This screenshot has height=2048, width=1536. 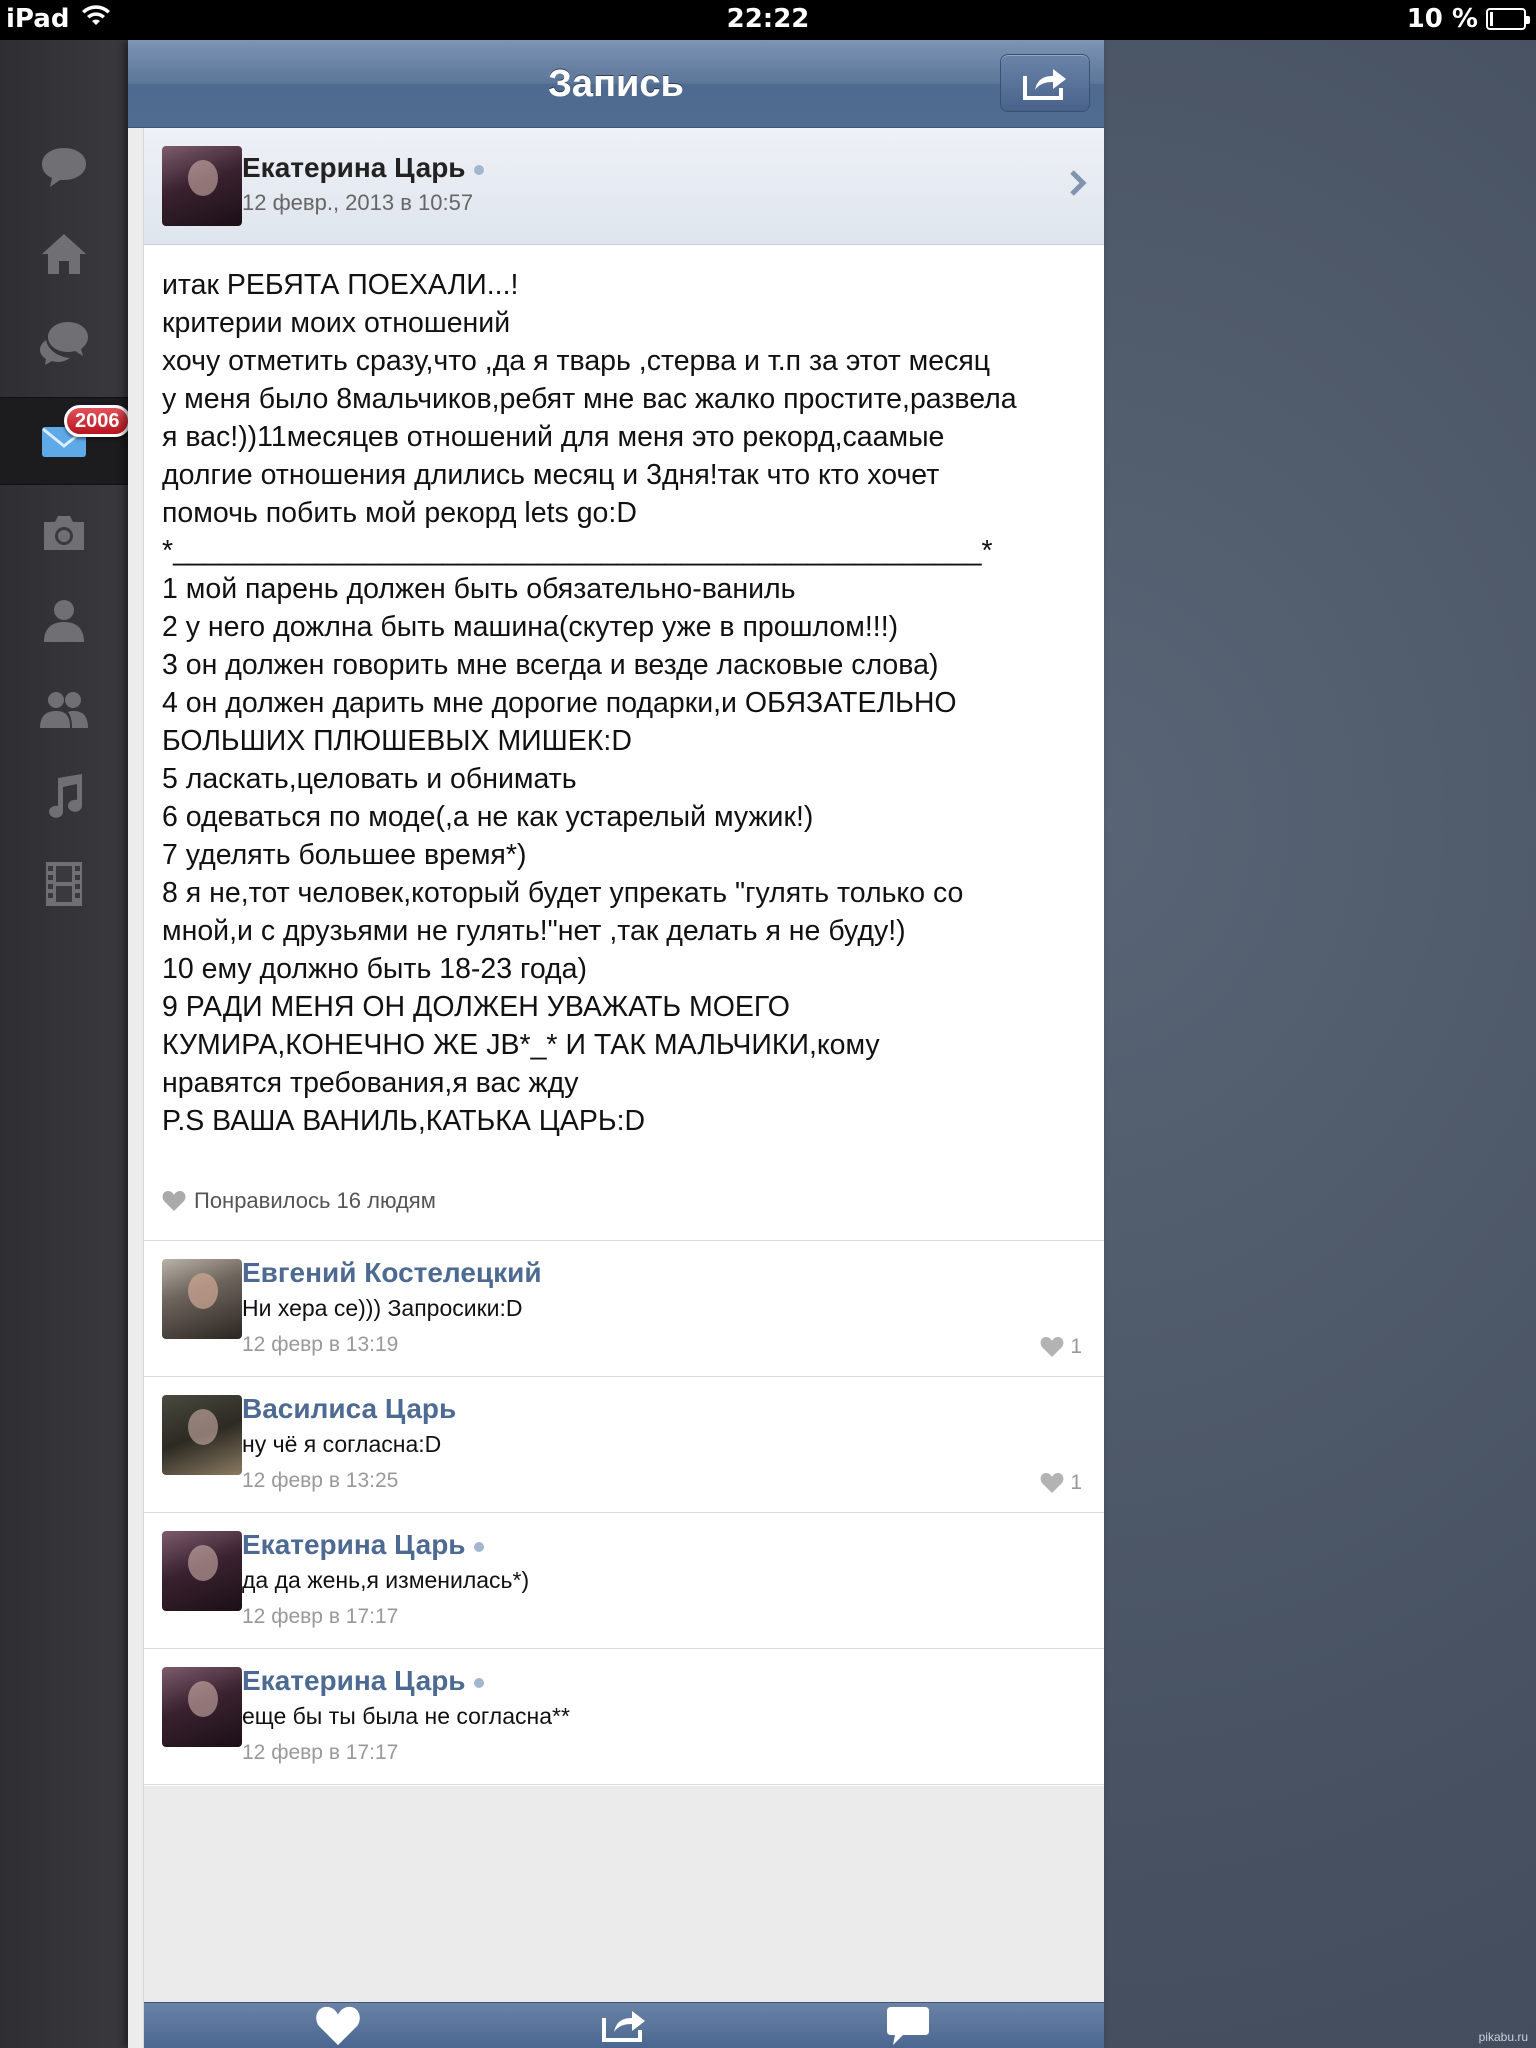 What do you see at coordinates (65, 1044) in the screenshot?
I see `sidebar: 2006` at bounding box center [65, 1044].